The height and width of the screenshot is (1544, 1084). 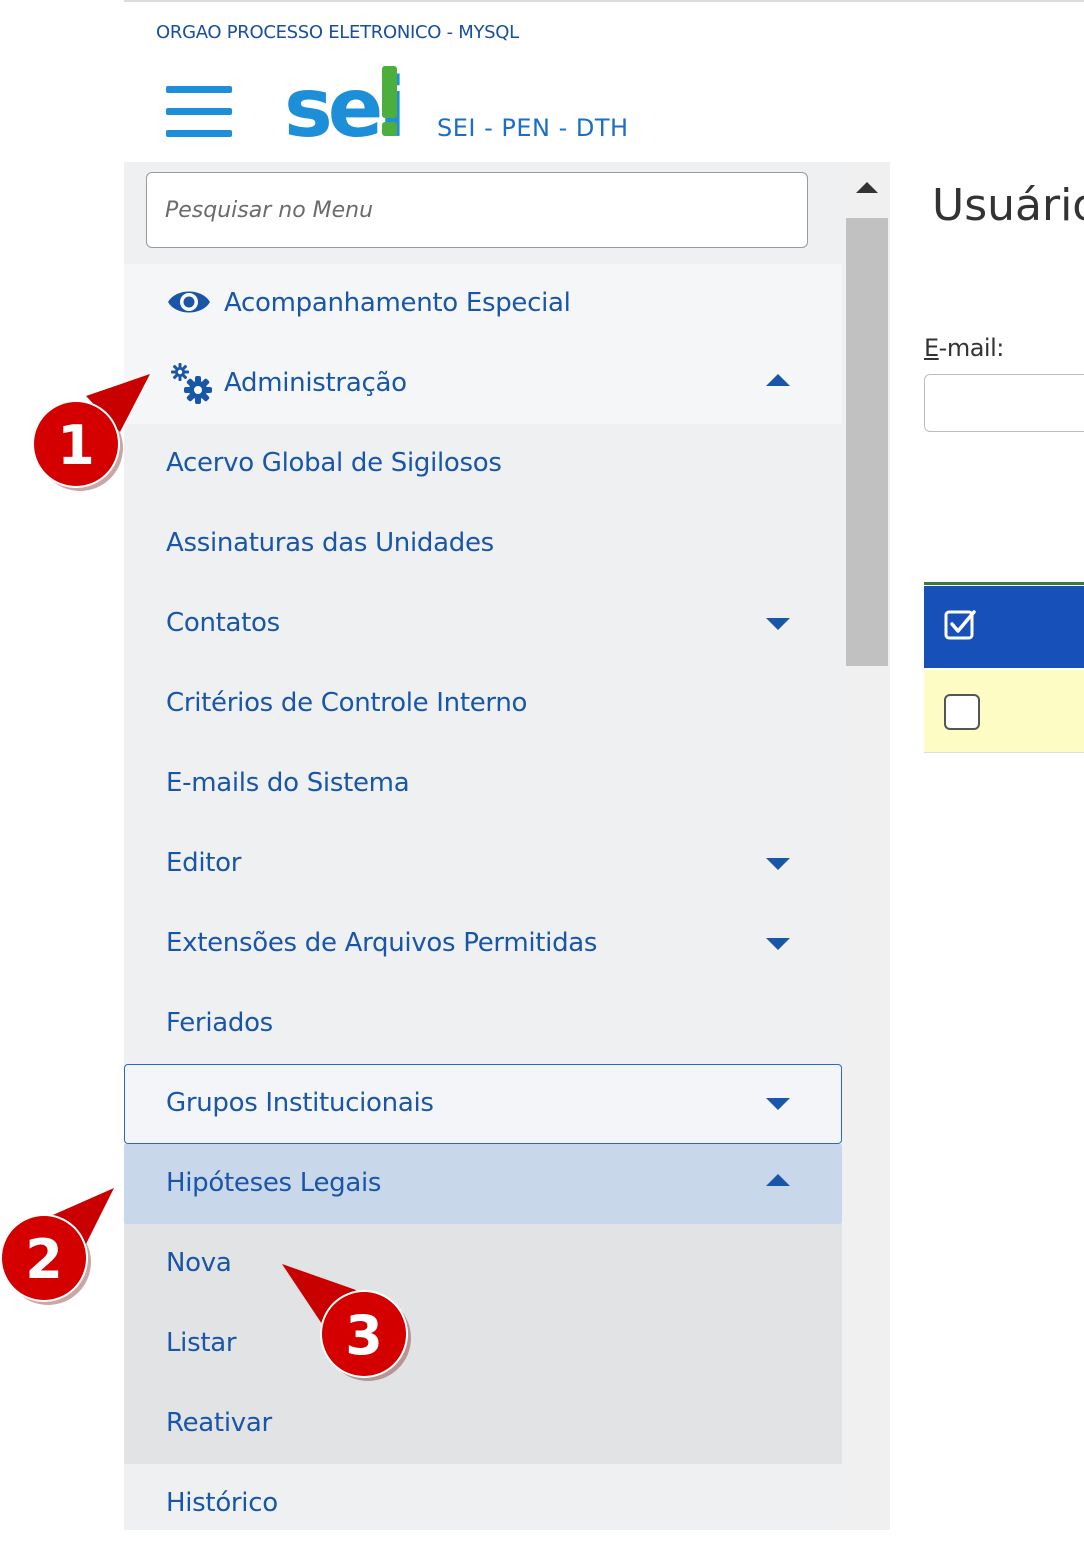 What do you see at coordinates (961, 625) in the screenshot?
I see `select-all-checkbox-icon` at bounding box center [961, 625].